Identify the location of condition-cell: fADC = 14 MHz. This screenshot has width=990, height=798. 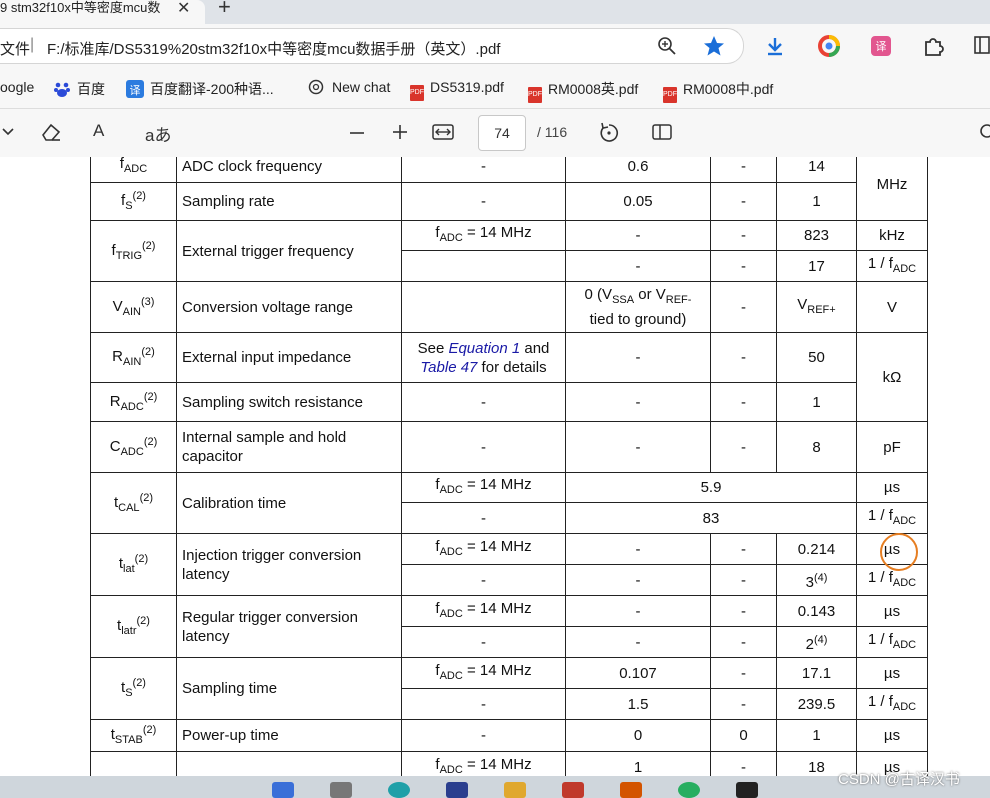
(483, 487).